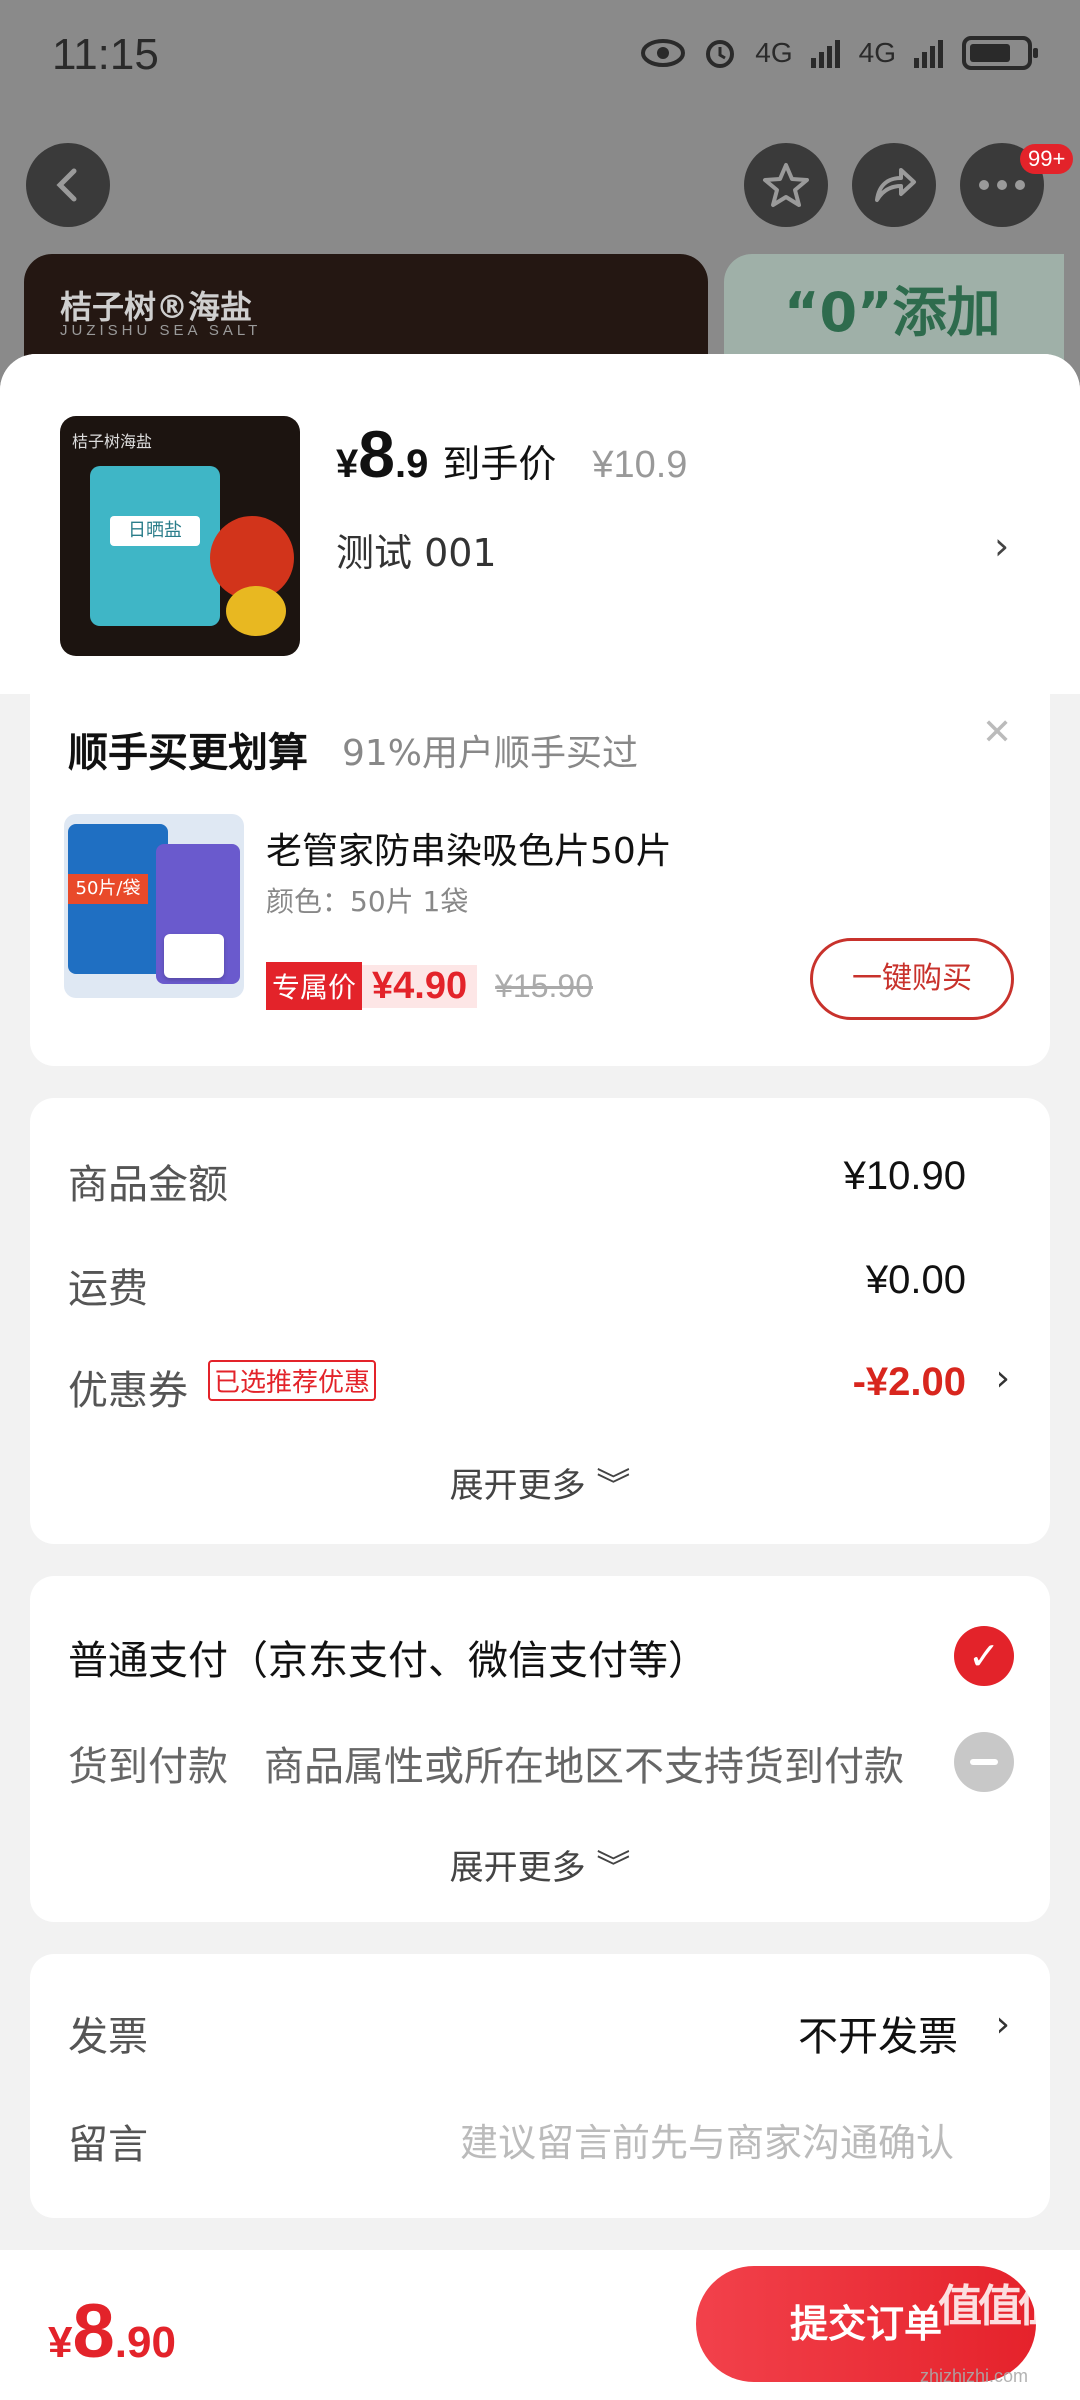  Describe the element at coordinates (420, 986) in the screenshot. I see `exclusive-price: ¥4.90` at that location.